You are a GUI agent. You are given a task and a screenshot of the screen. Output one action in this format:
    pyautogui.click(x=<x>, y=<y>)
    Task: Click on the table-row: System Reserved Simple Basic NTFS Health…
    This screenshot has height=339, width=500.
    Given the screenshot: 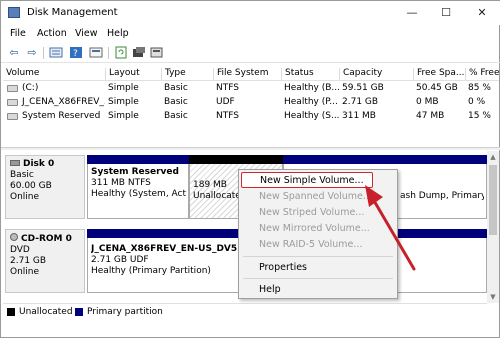 What is the action you would take?
    pyautogui.click(x=251, y=117)
    